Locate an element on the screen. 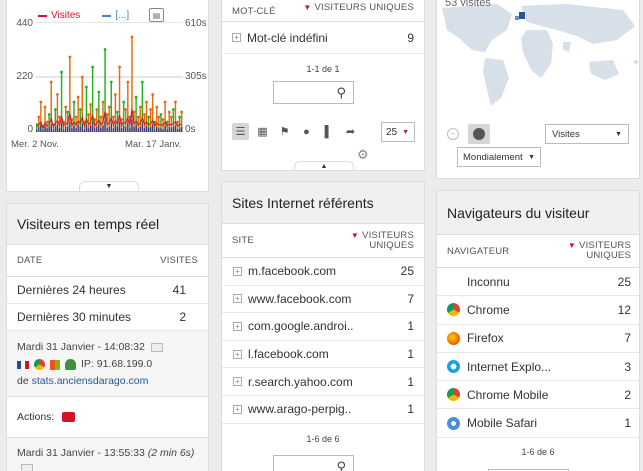 The height and width of the screenshot is (471, 643). visit-duration: (2 min 6s) is located at coordinates (171, 453).